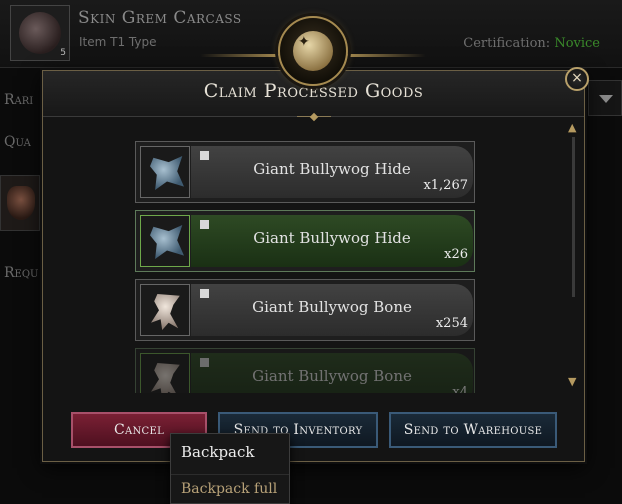 This screenshot has width=622, height=504. I want to click on item-count: x4, so click(460, 389).